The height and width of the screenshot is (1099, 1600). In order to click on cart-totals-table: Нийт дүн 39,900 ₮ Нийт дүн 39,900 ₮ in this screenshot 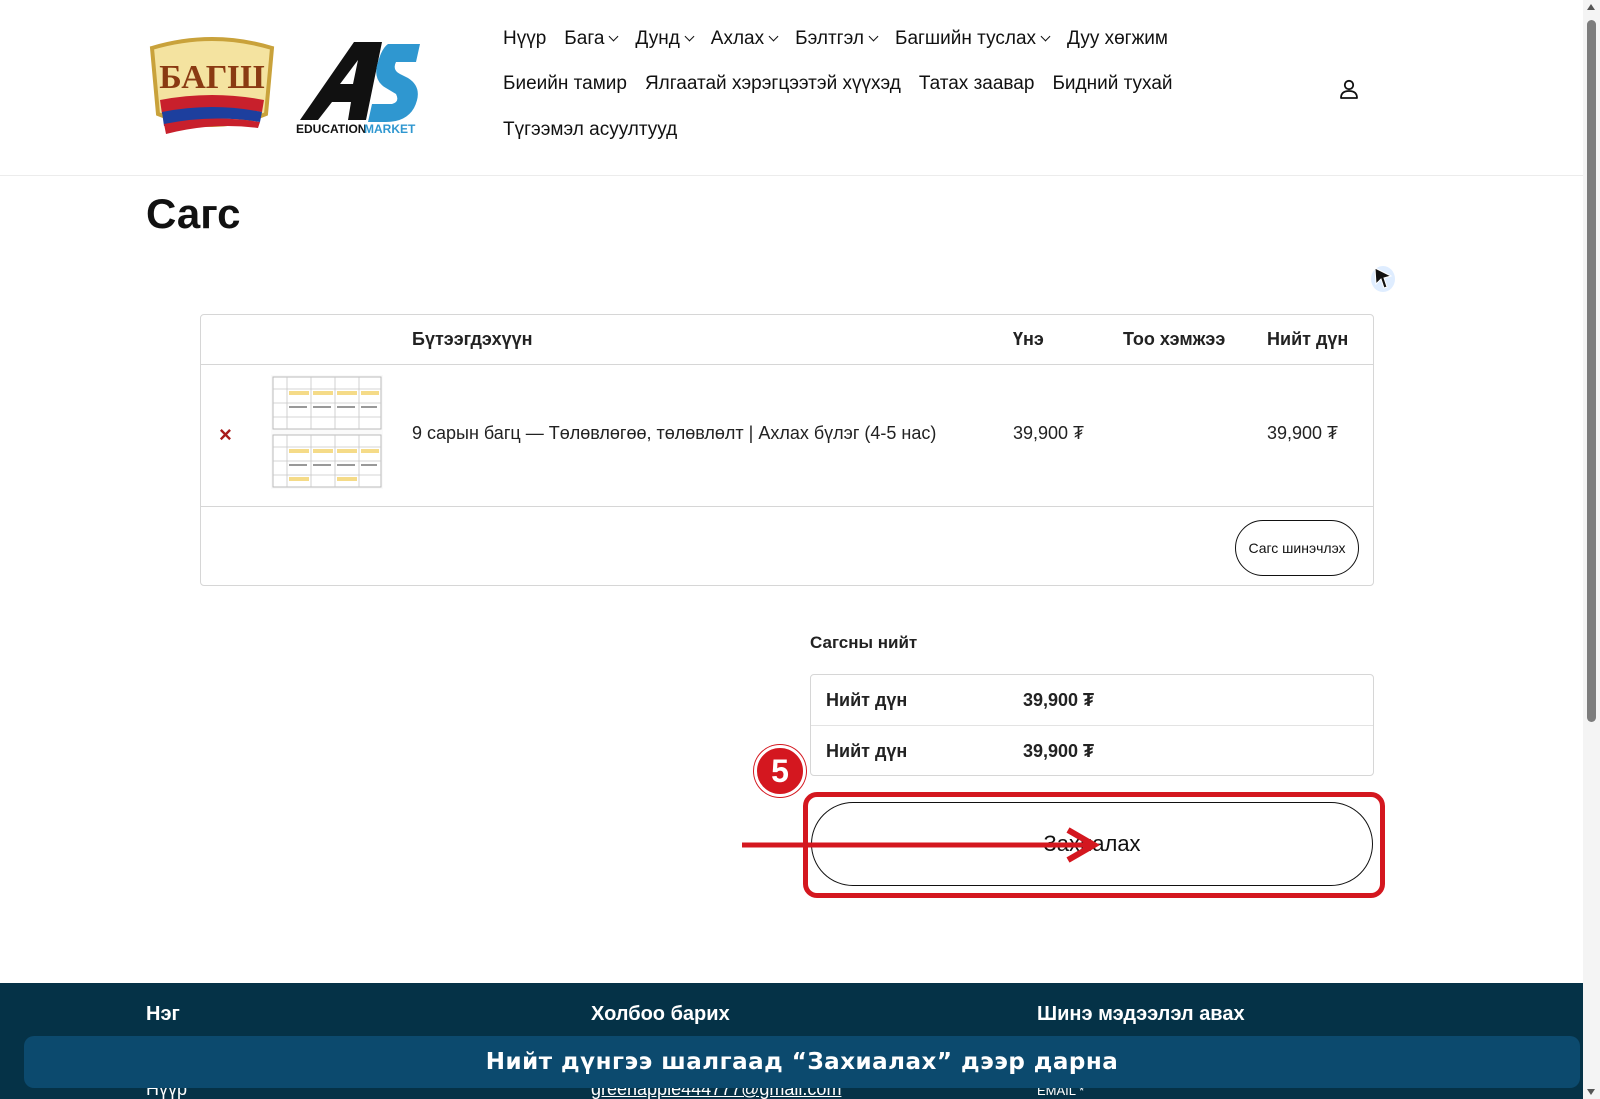, I will do `click(1092, 725)`.